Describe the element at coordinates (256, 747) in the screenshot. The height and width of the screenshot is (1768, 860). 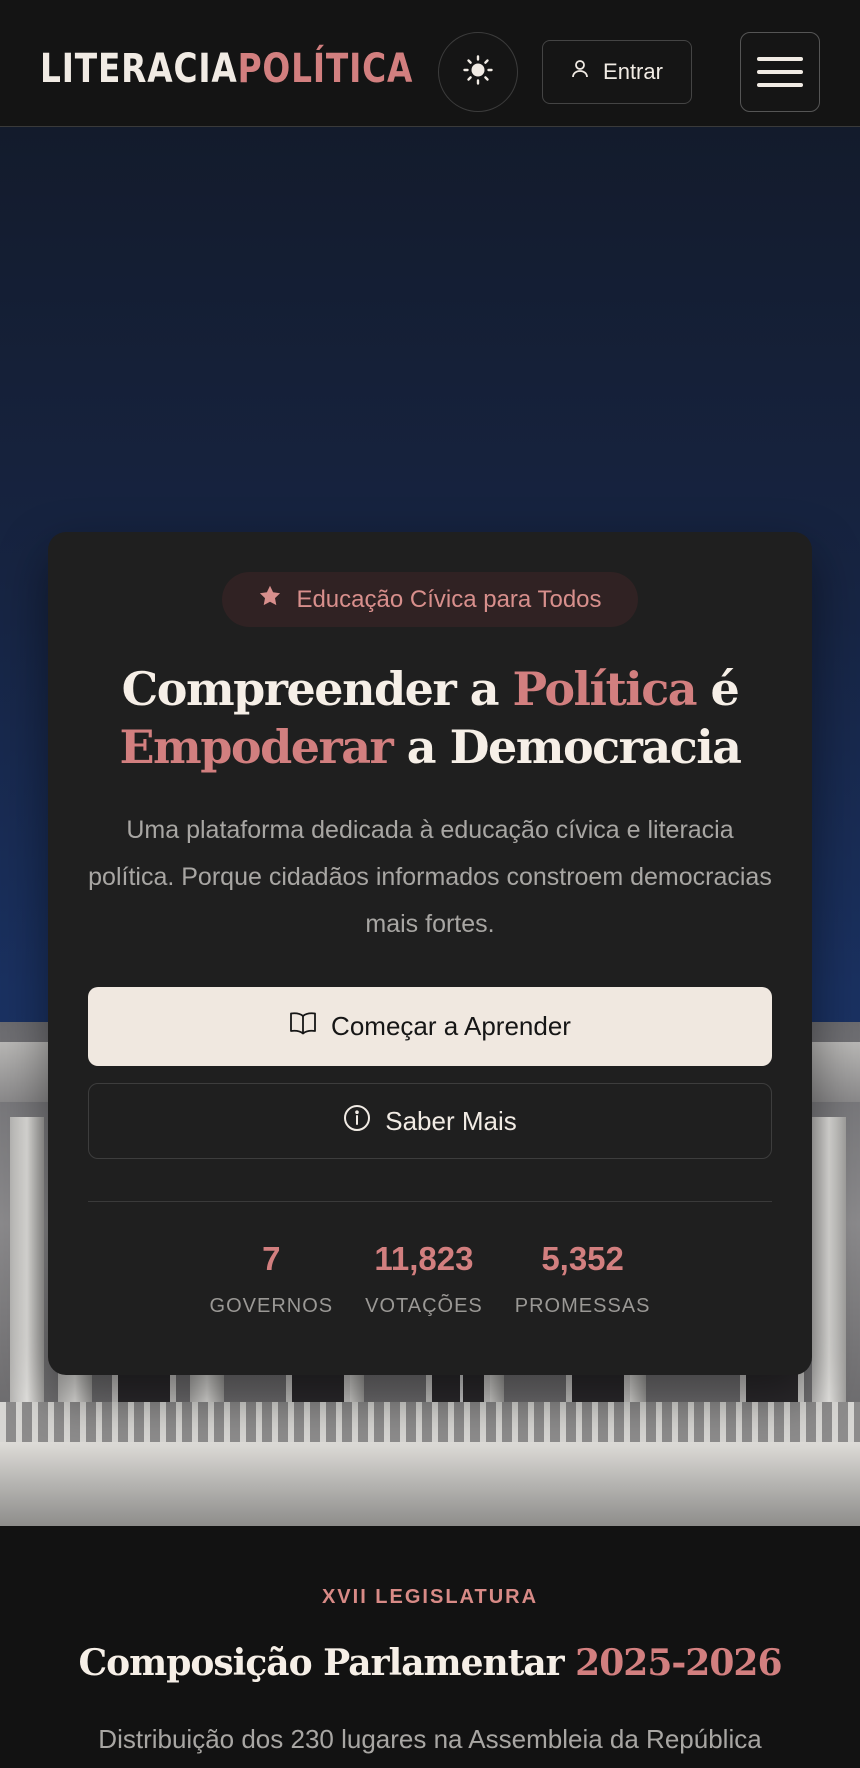
I see `title-accent: Empoderar` at that location.